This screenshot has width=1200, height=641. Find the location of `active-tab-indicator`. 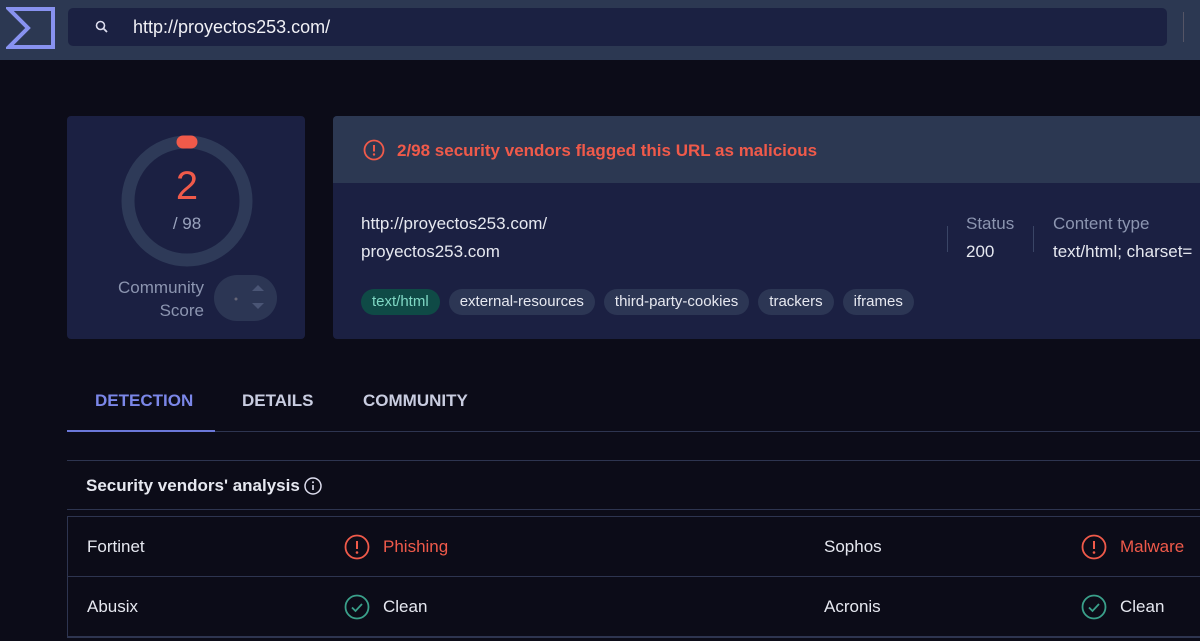

active-tab-indicator is located at coordinates (141, 431).